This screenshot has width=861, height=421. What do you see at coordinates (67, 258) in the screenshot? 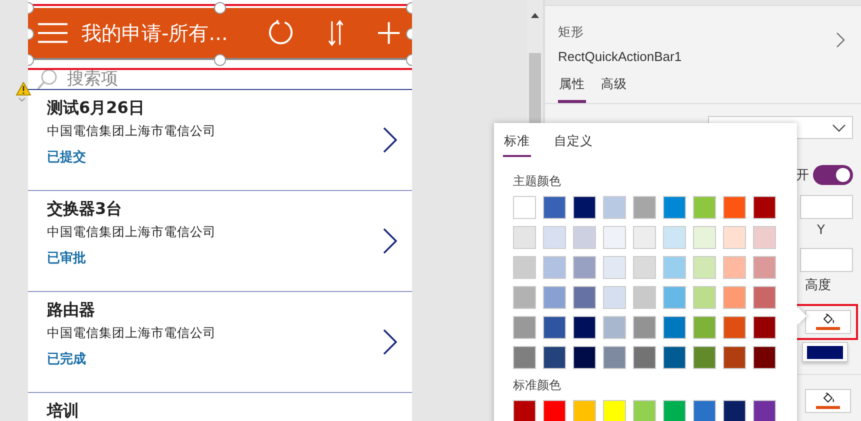
I see `item-status: 已审批` at bounding box center [67, 258].